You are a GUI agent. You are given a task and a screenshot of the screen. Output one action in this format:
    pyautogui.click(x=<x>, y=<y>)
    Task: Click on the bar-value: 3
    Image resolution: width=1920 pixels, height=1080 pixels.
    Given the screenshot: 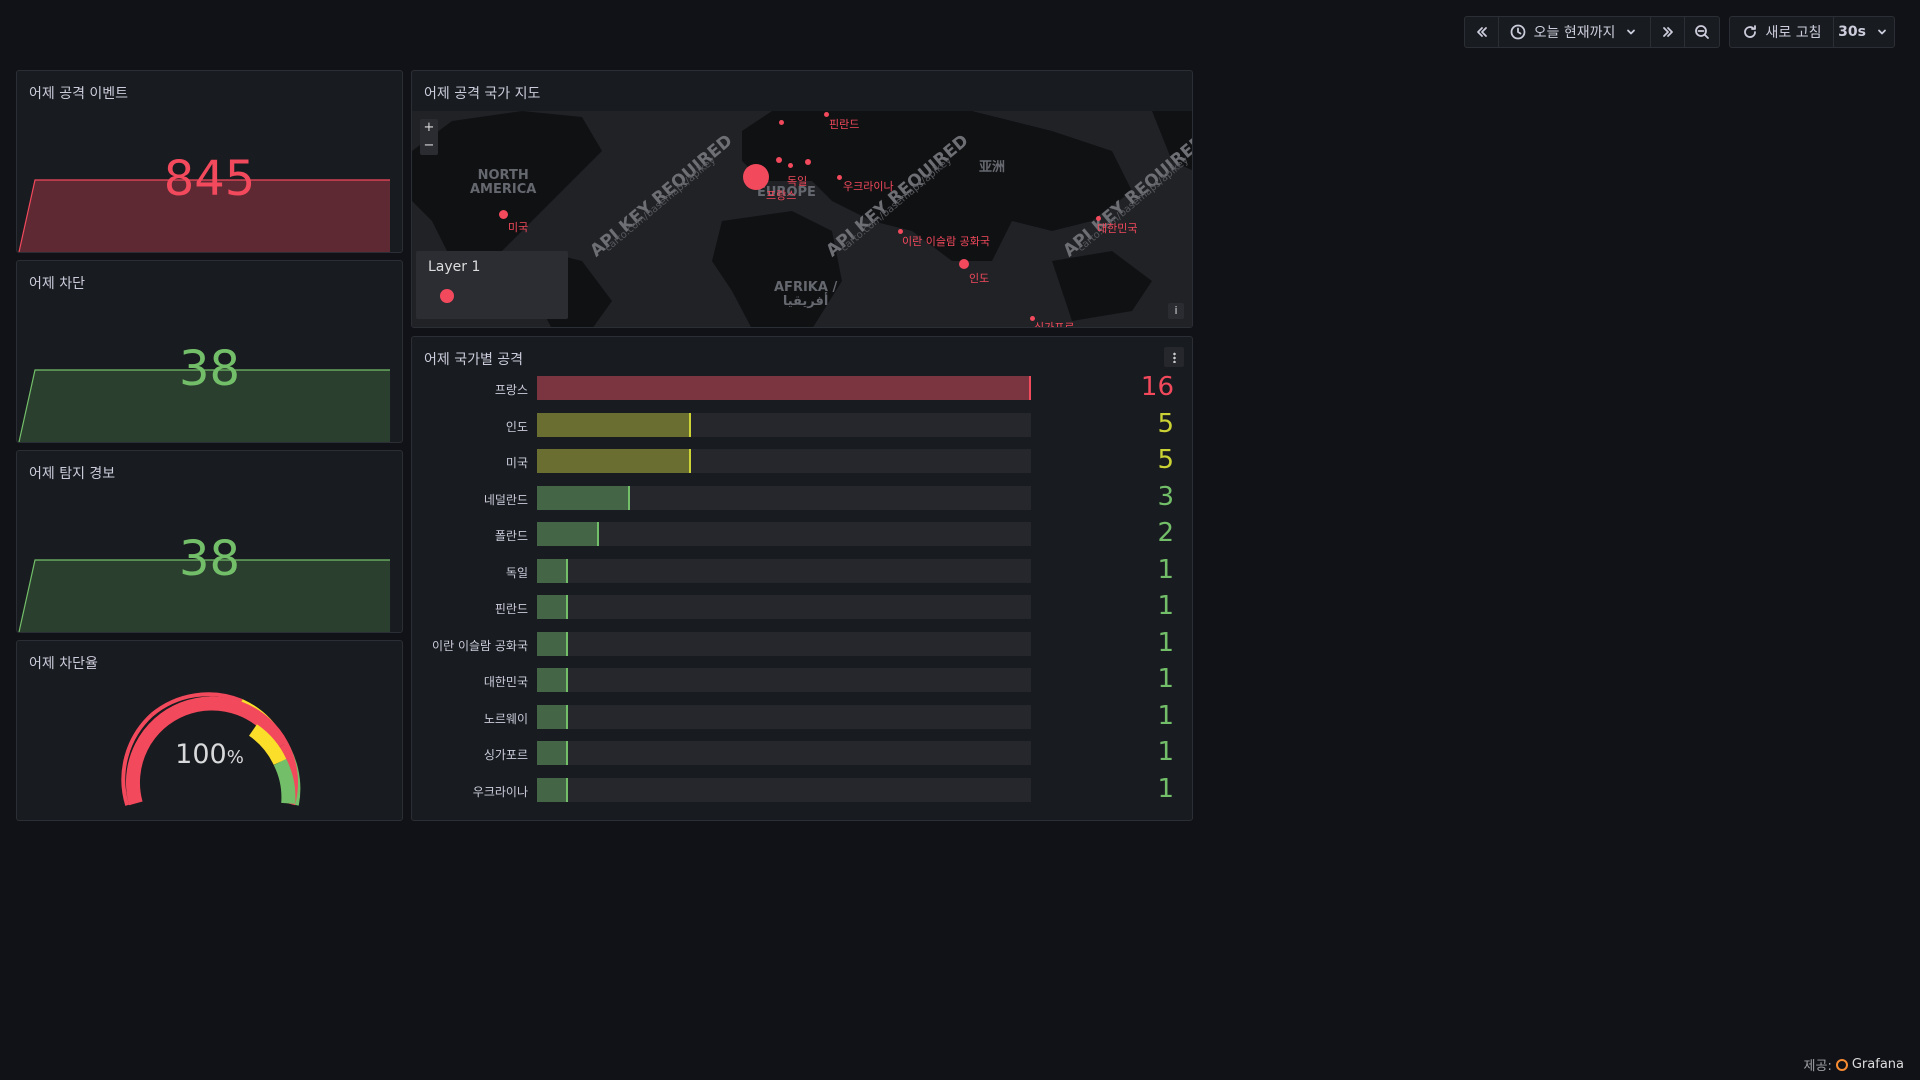 What is the action you would take?
    pyautogui.click(x=1165, y=496)
    